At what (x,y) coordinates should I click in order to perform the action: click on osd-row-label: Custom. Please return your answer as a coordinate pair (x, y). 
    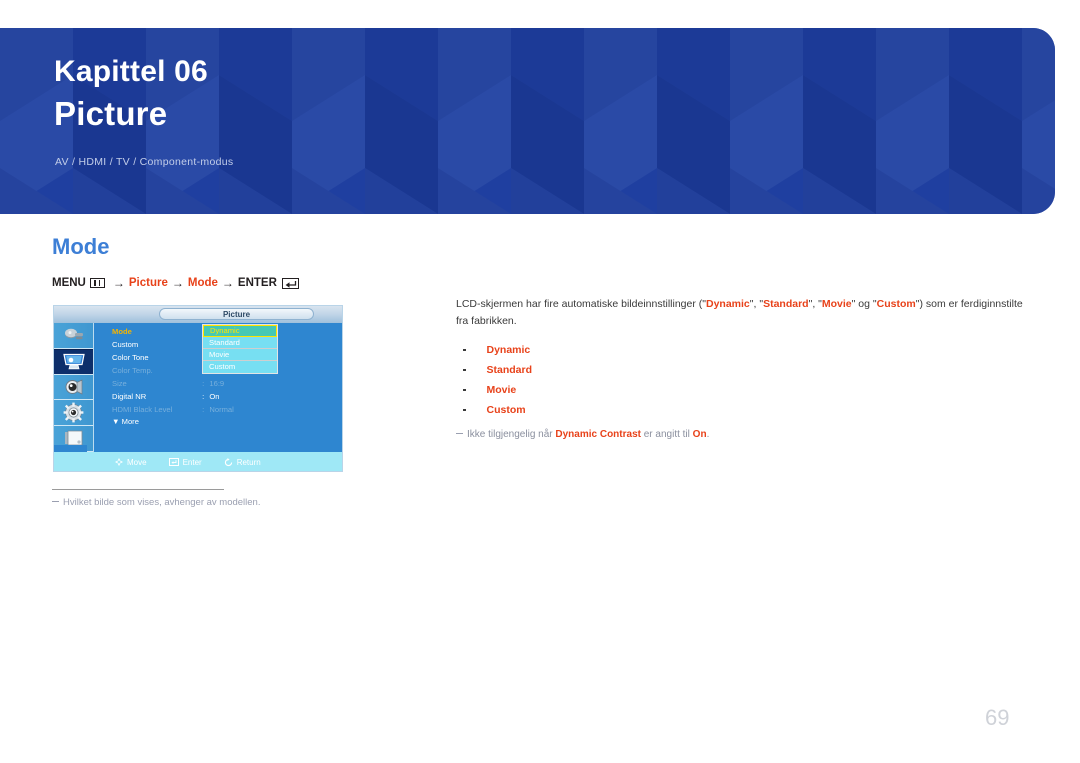
    Looking at the image, I should click on (125, 344).